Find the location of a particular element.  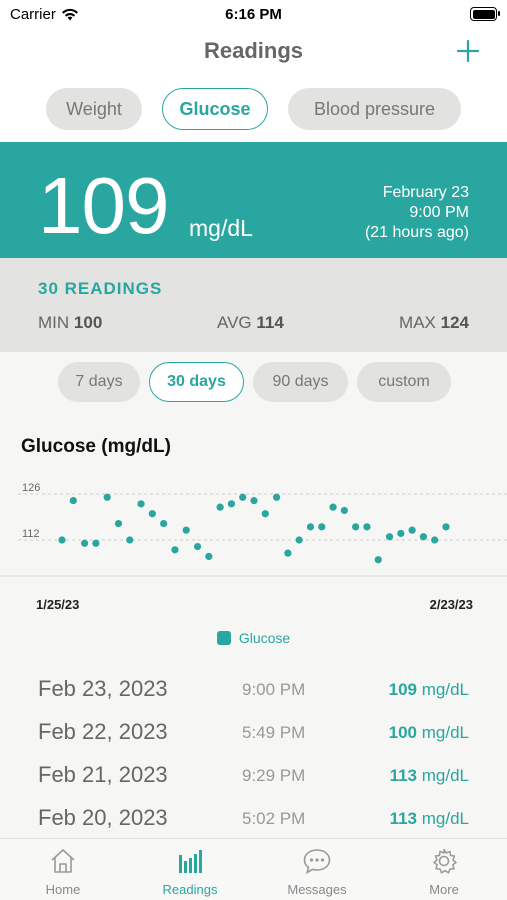

reading-time: 5:02 PM is located at coordinates (274, 818).